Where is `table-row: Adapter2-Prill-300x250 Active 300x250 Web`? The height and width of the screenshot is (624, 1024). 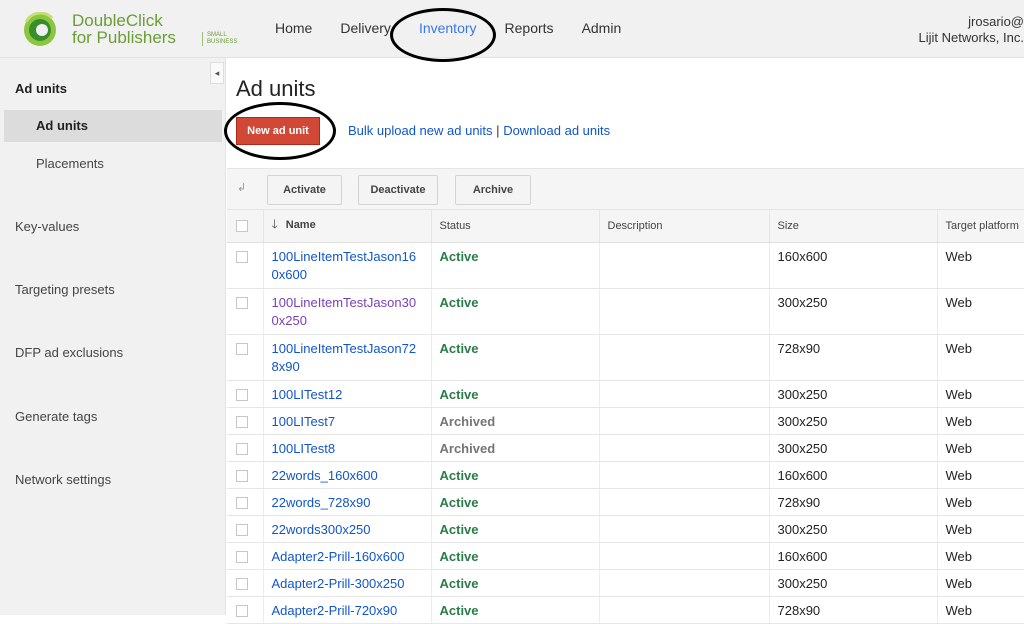
table-row: Adapter2-Prill-300x250 Active 300x250 Web is located at coordinates (625, 583).